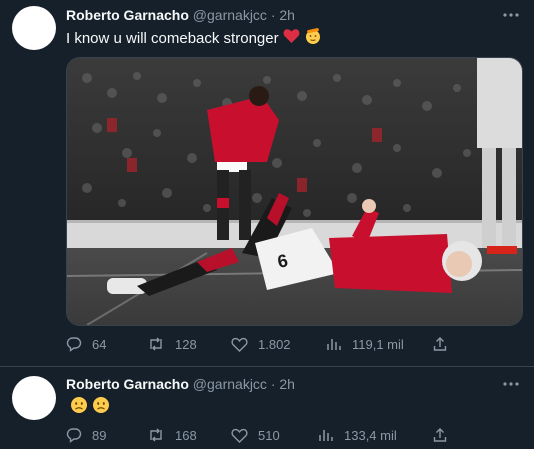  What do you see at coordinates (172, 435) in the screenshot?
I see `retweet-button: 168` at bounding box center [172, 435].